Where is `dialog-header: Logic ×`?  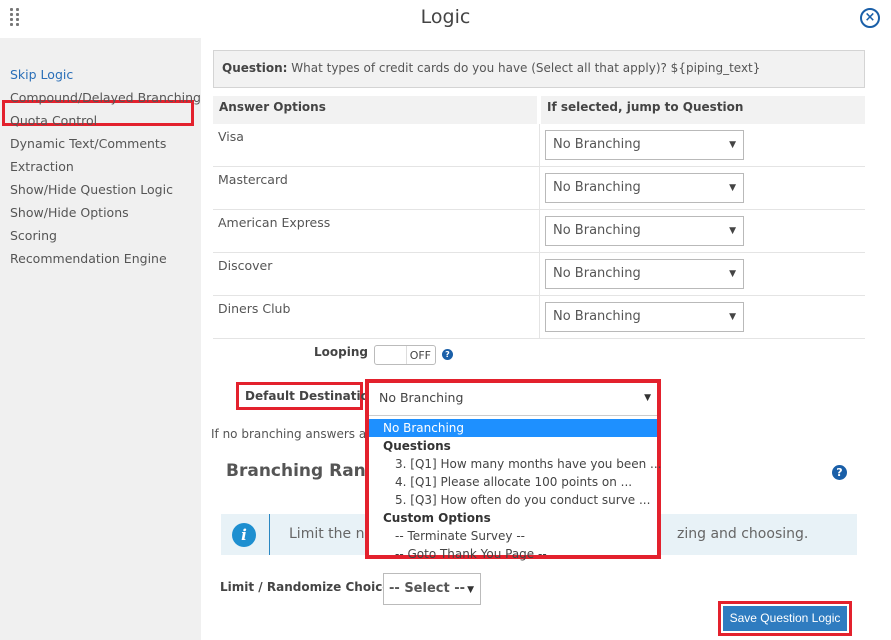
dialog-header: Logic × is located at coordinates (445, 19).